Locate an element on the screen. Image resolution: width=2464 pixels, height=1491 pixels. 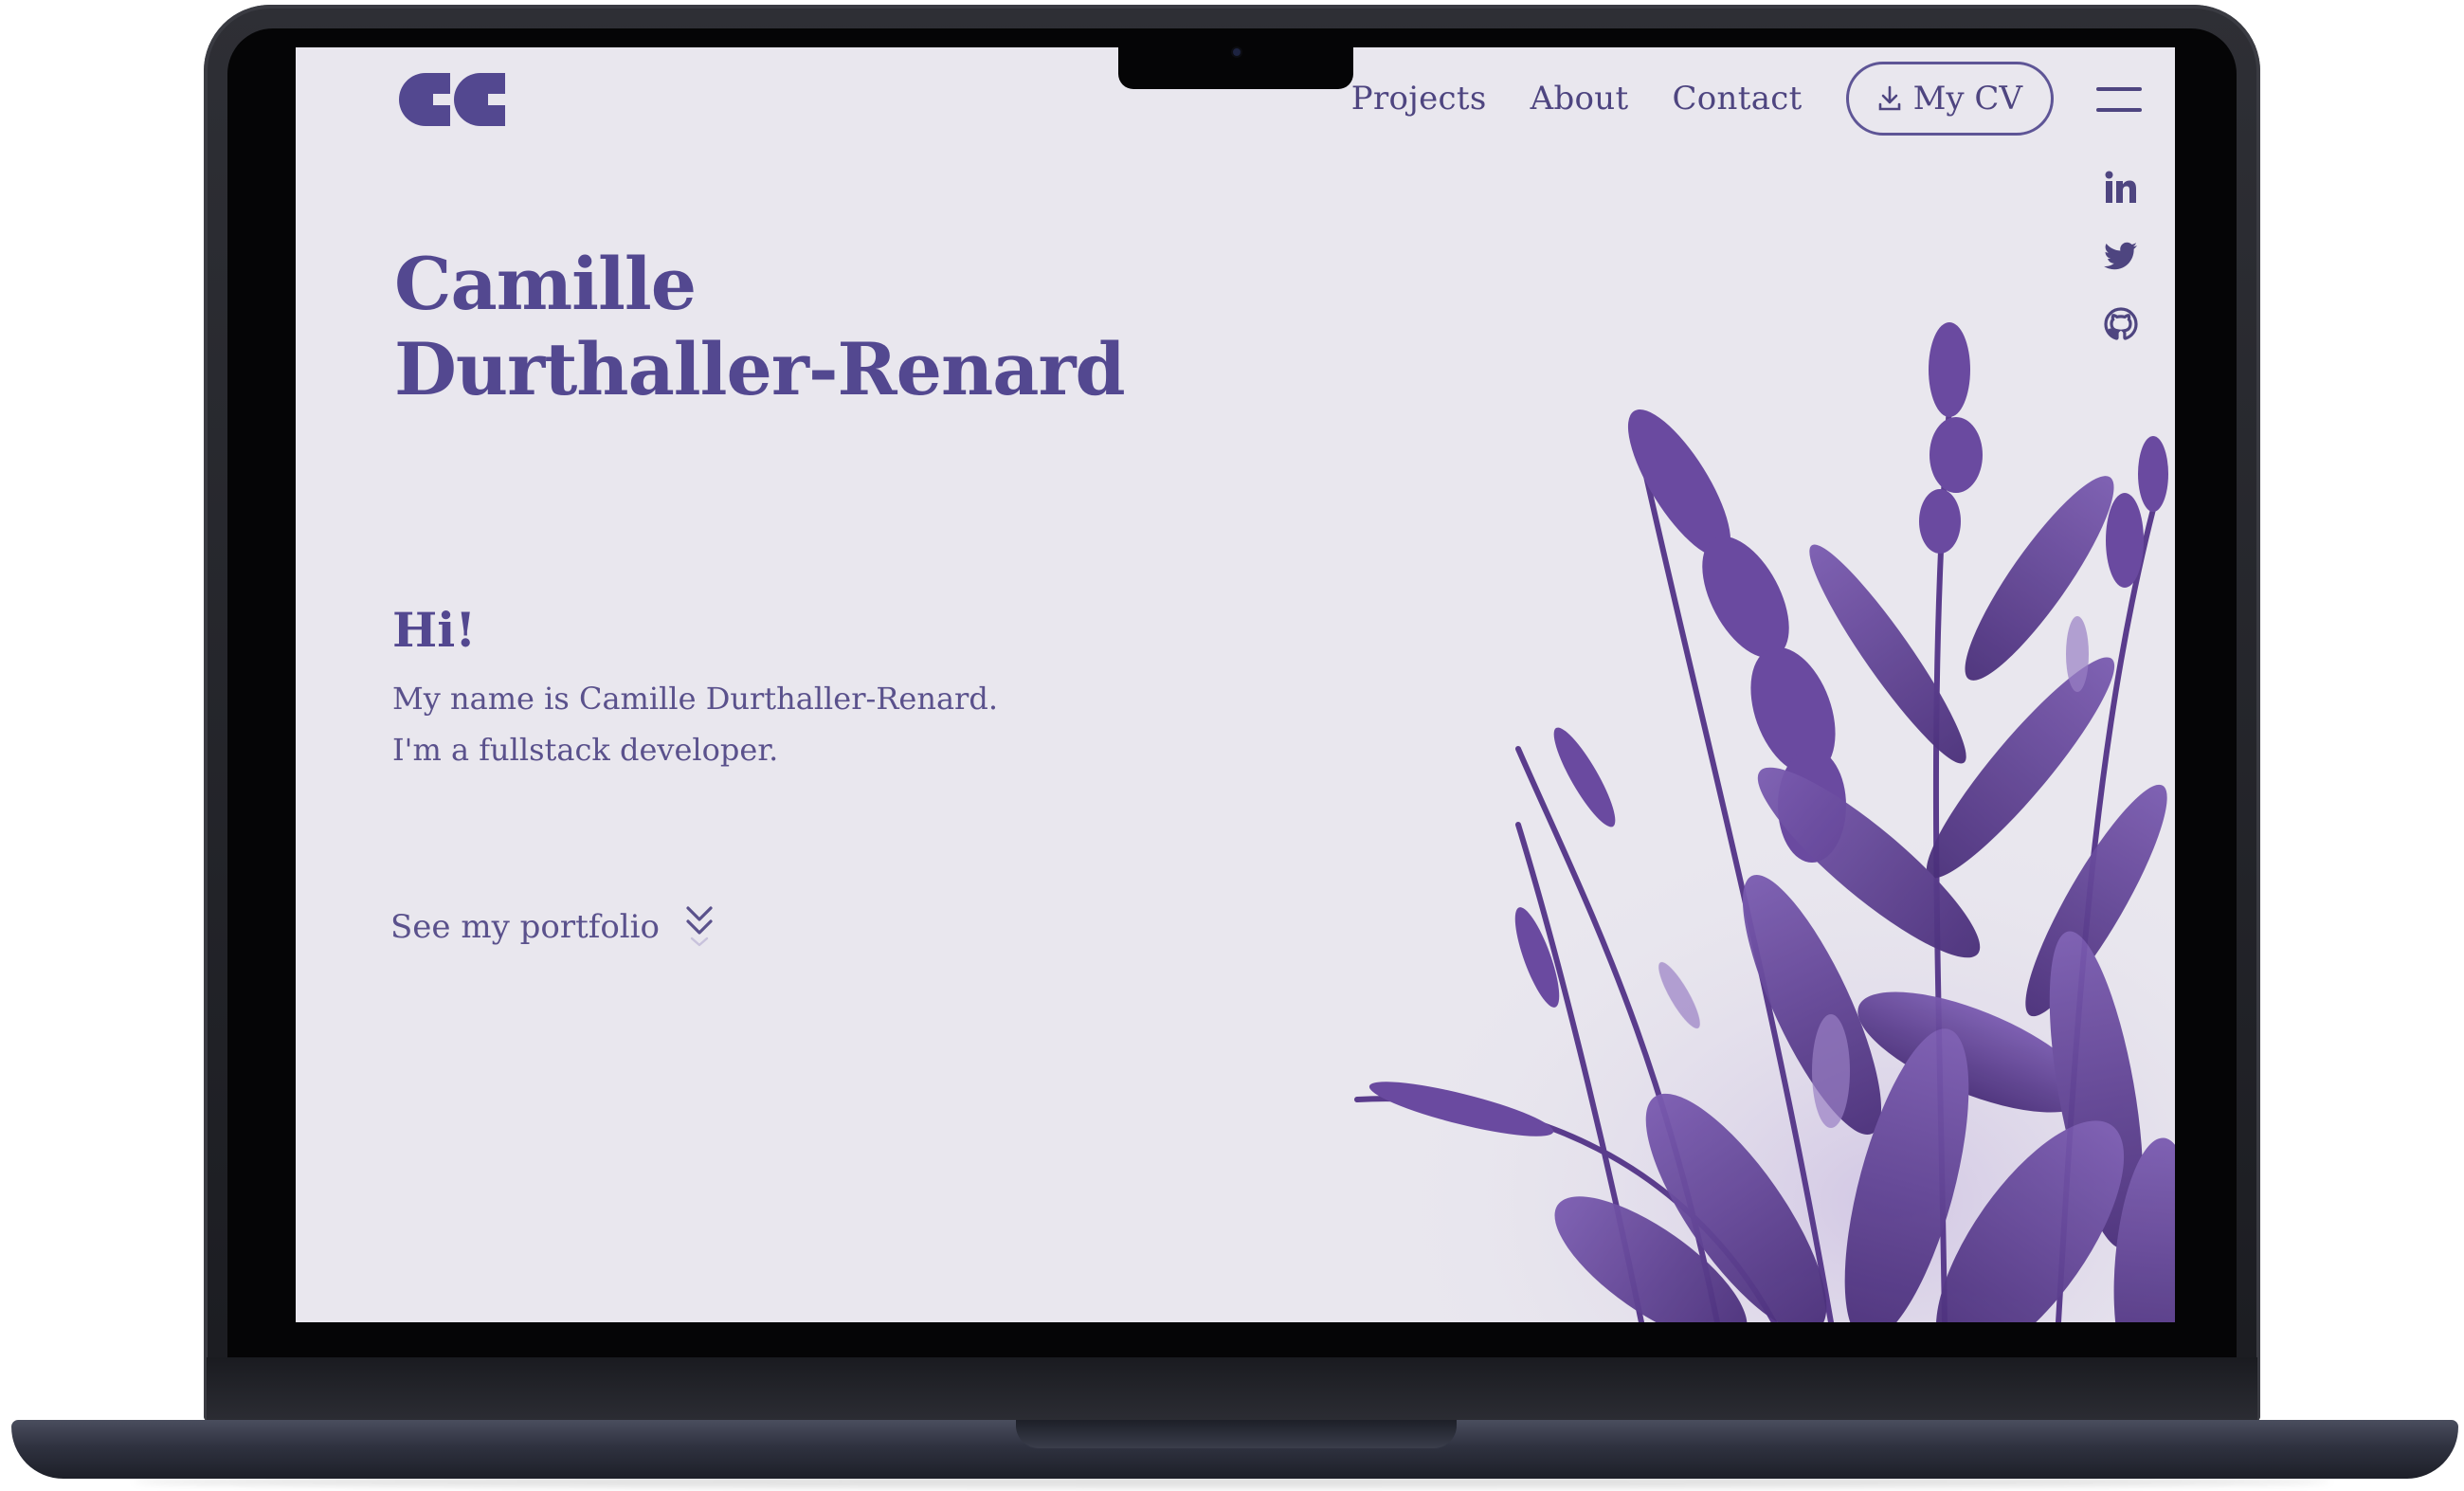
nav-link-about: About is located at coordinates (1580, 99).